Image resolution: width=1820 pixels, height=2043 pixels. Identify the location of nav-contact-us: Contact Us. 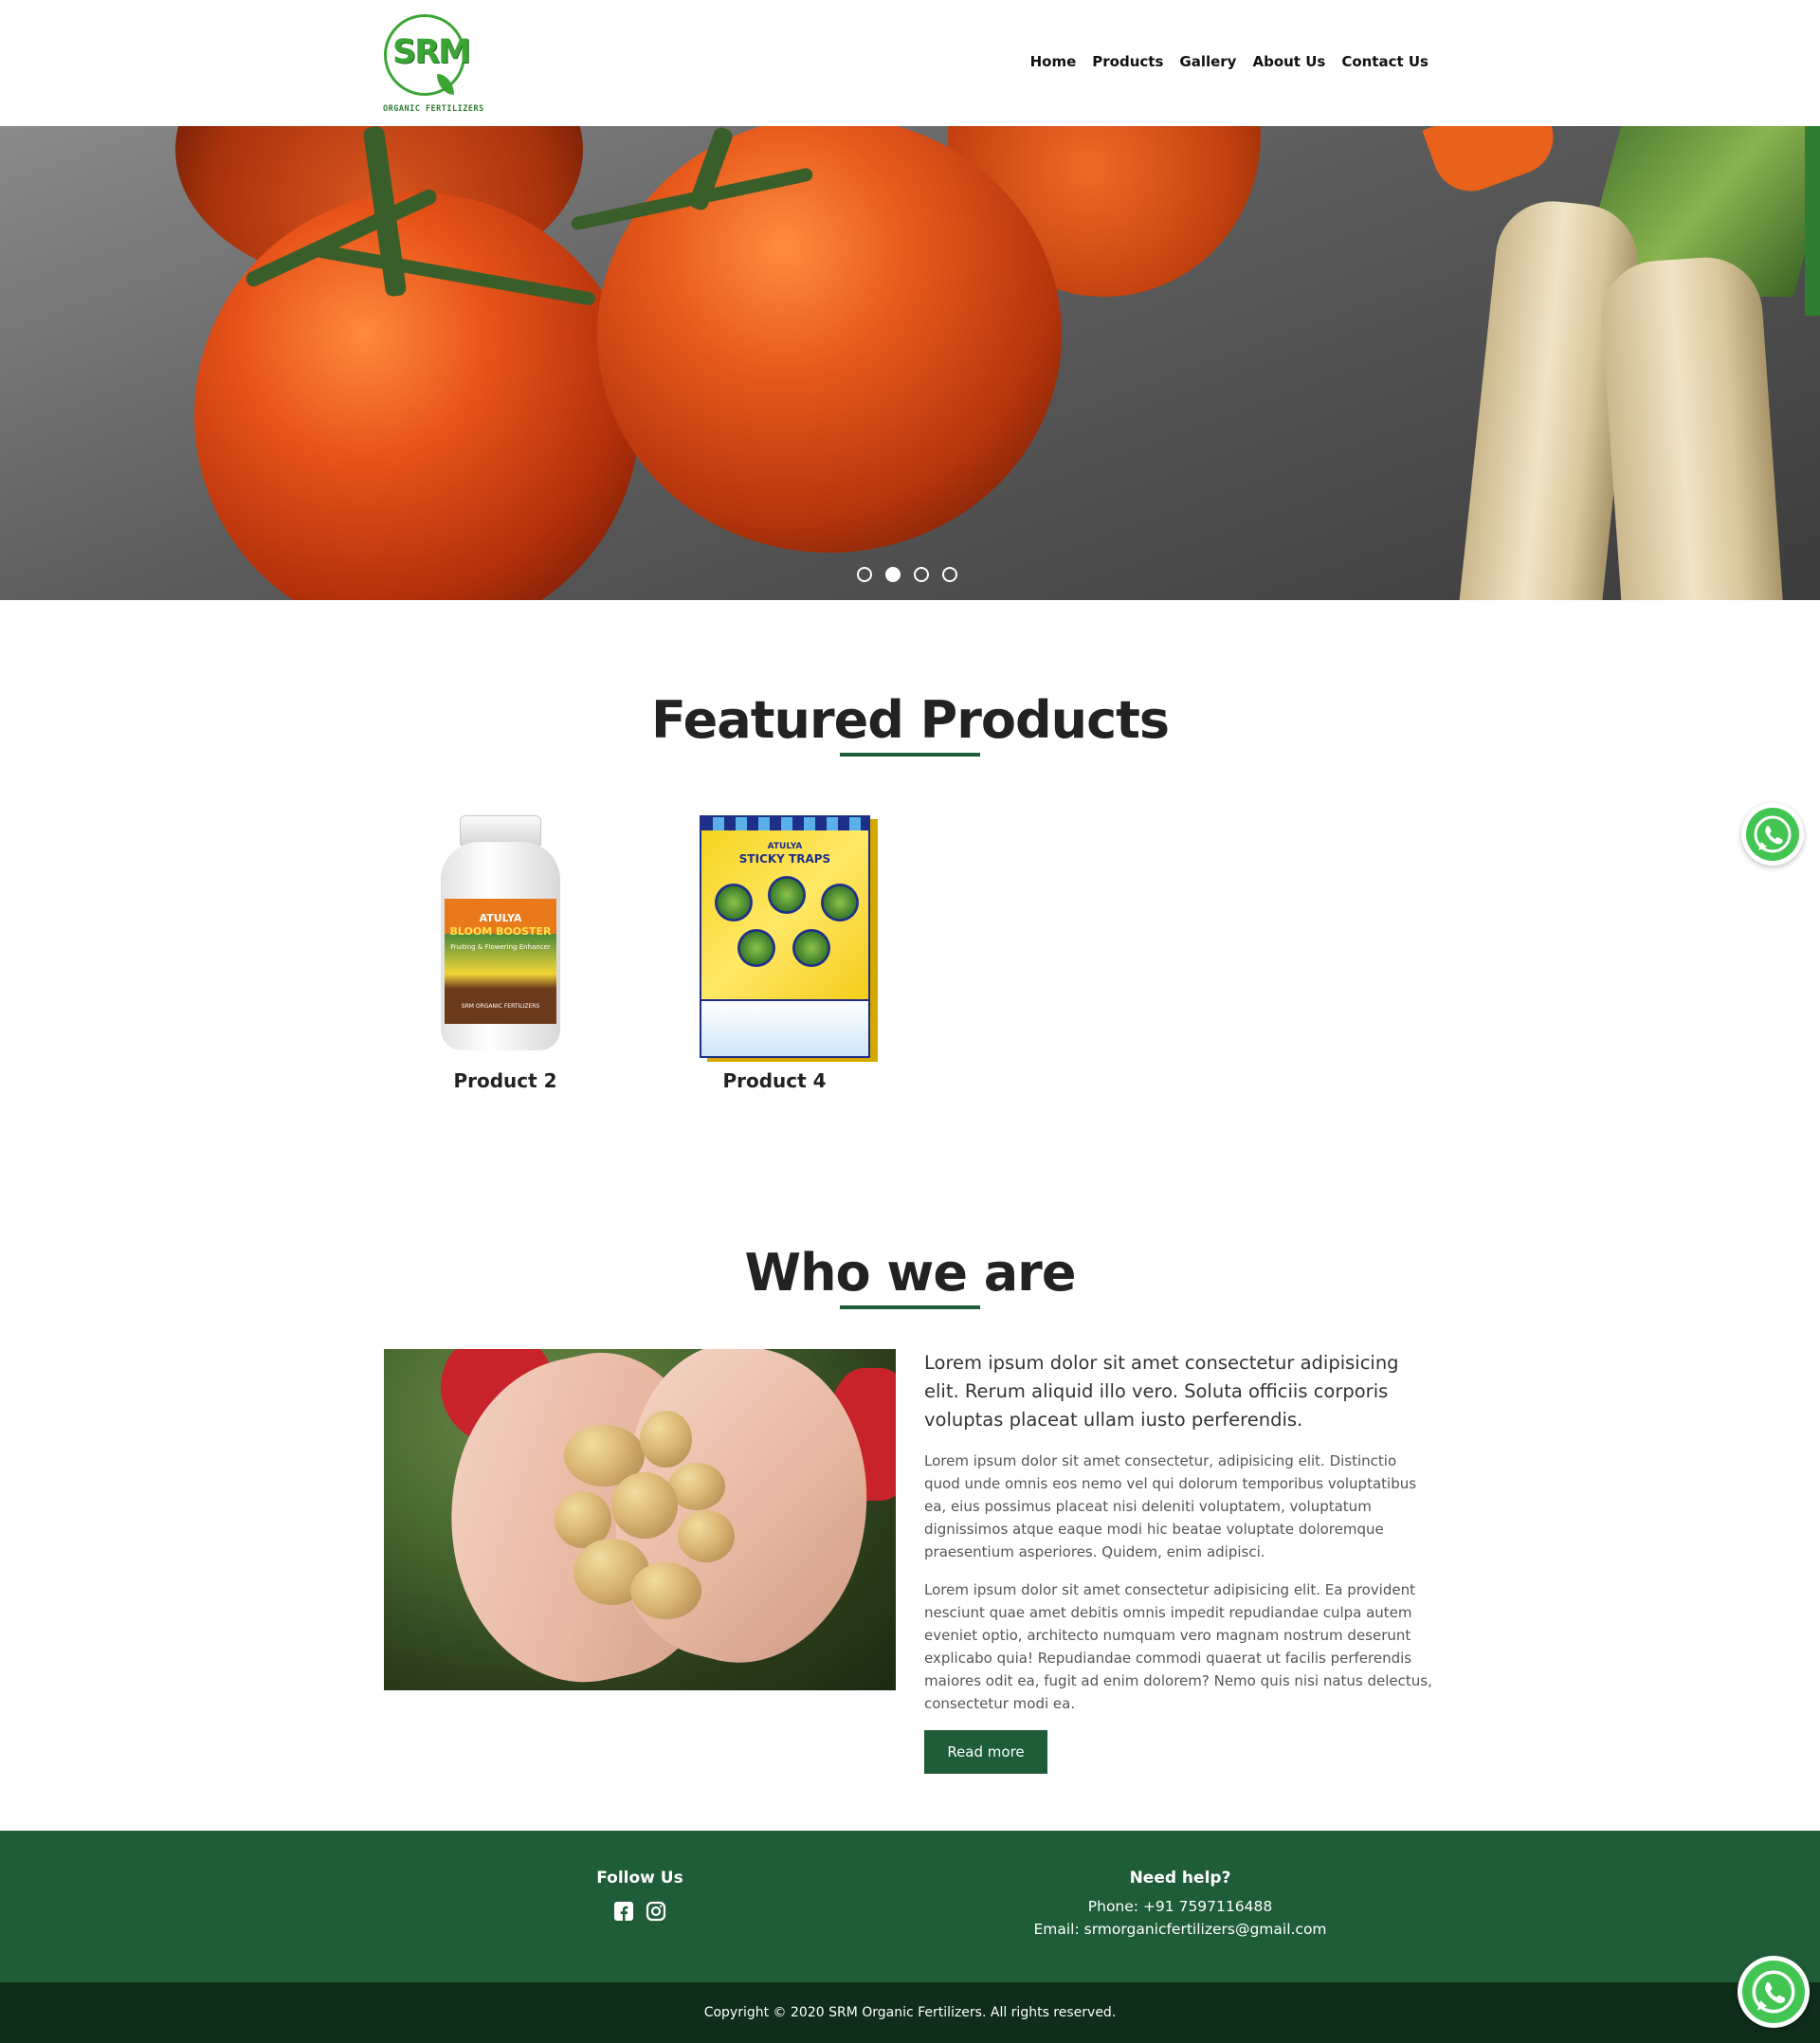
(1385, 61).